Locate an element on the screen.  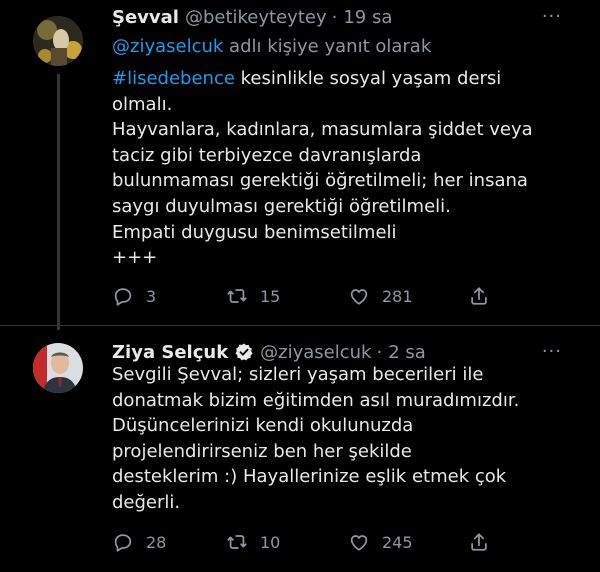
like-count: 281 is located at coordinates (397, 296).